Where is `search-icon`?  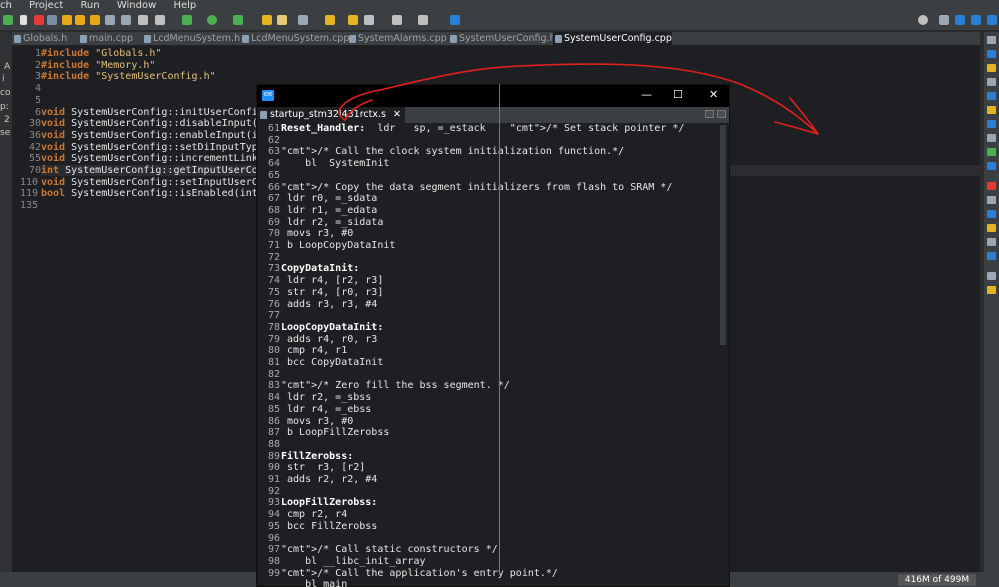 search-icon is located at coordinates (923, 20).